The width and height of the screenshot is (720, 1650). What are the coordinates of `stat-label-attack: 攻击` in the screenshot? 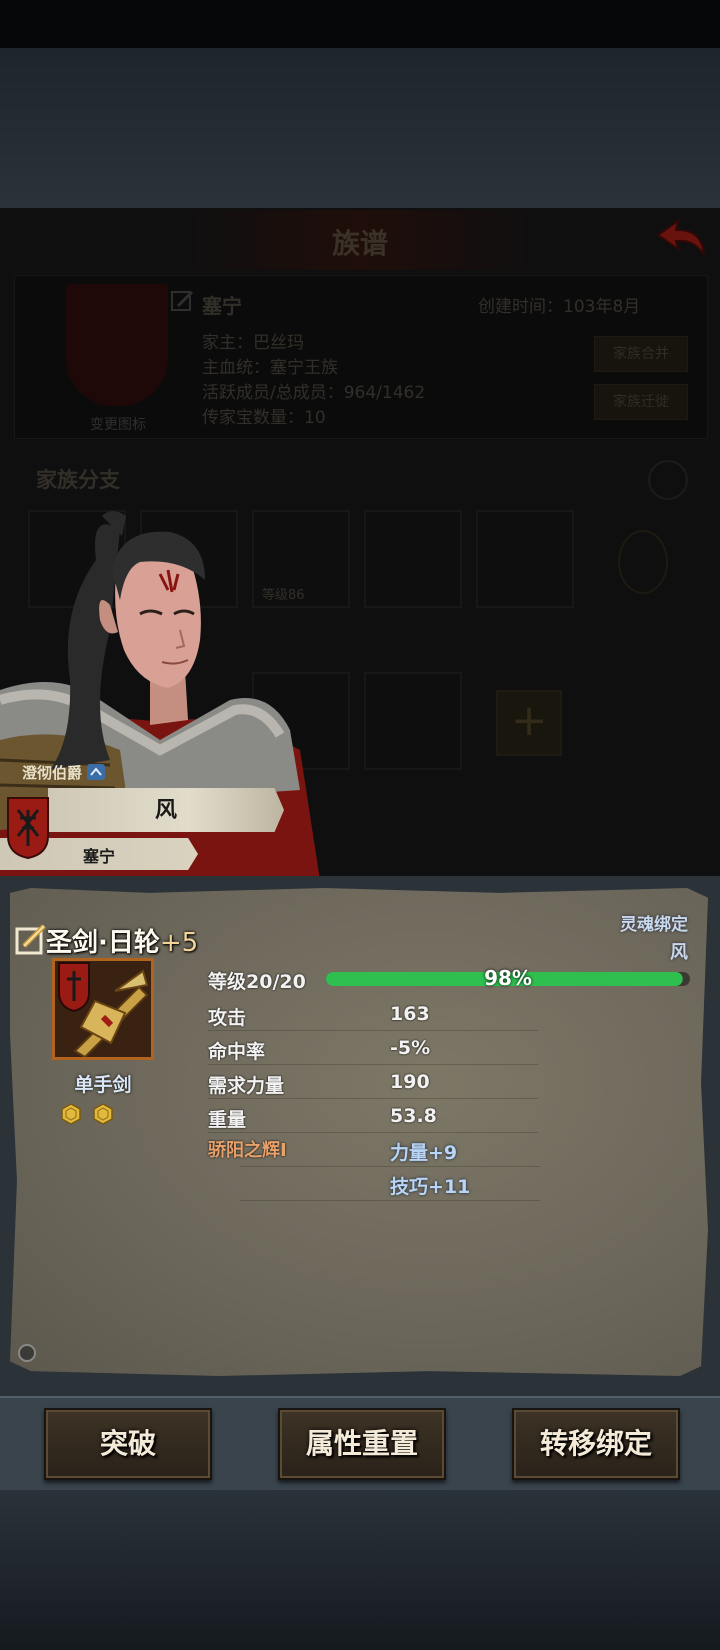 It's located at (227, 1018).